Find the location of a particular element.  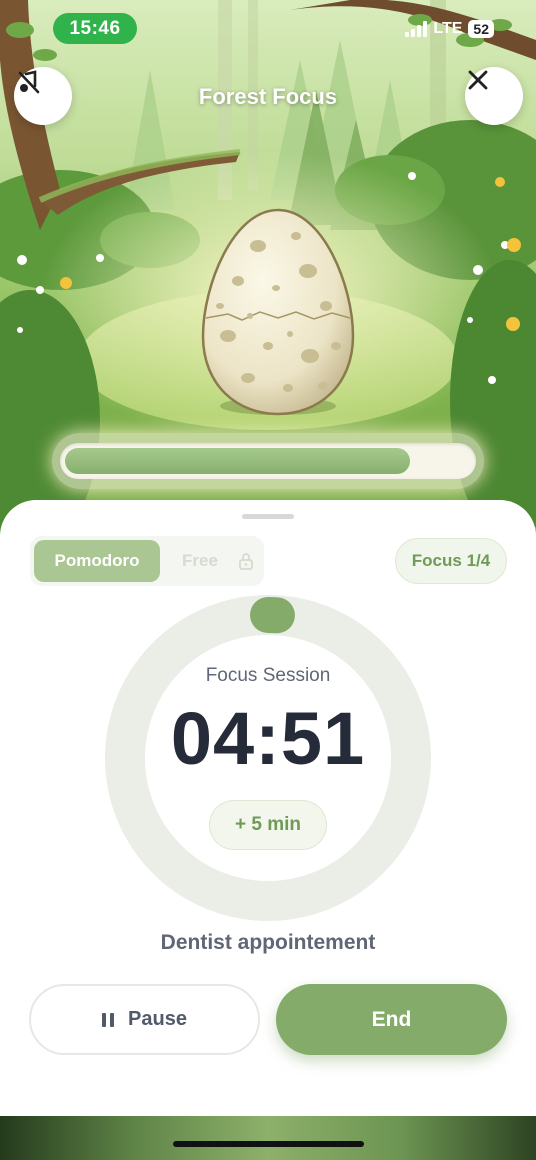

pause-button: Pause is located at coordinates (144, 1019).